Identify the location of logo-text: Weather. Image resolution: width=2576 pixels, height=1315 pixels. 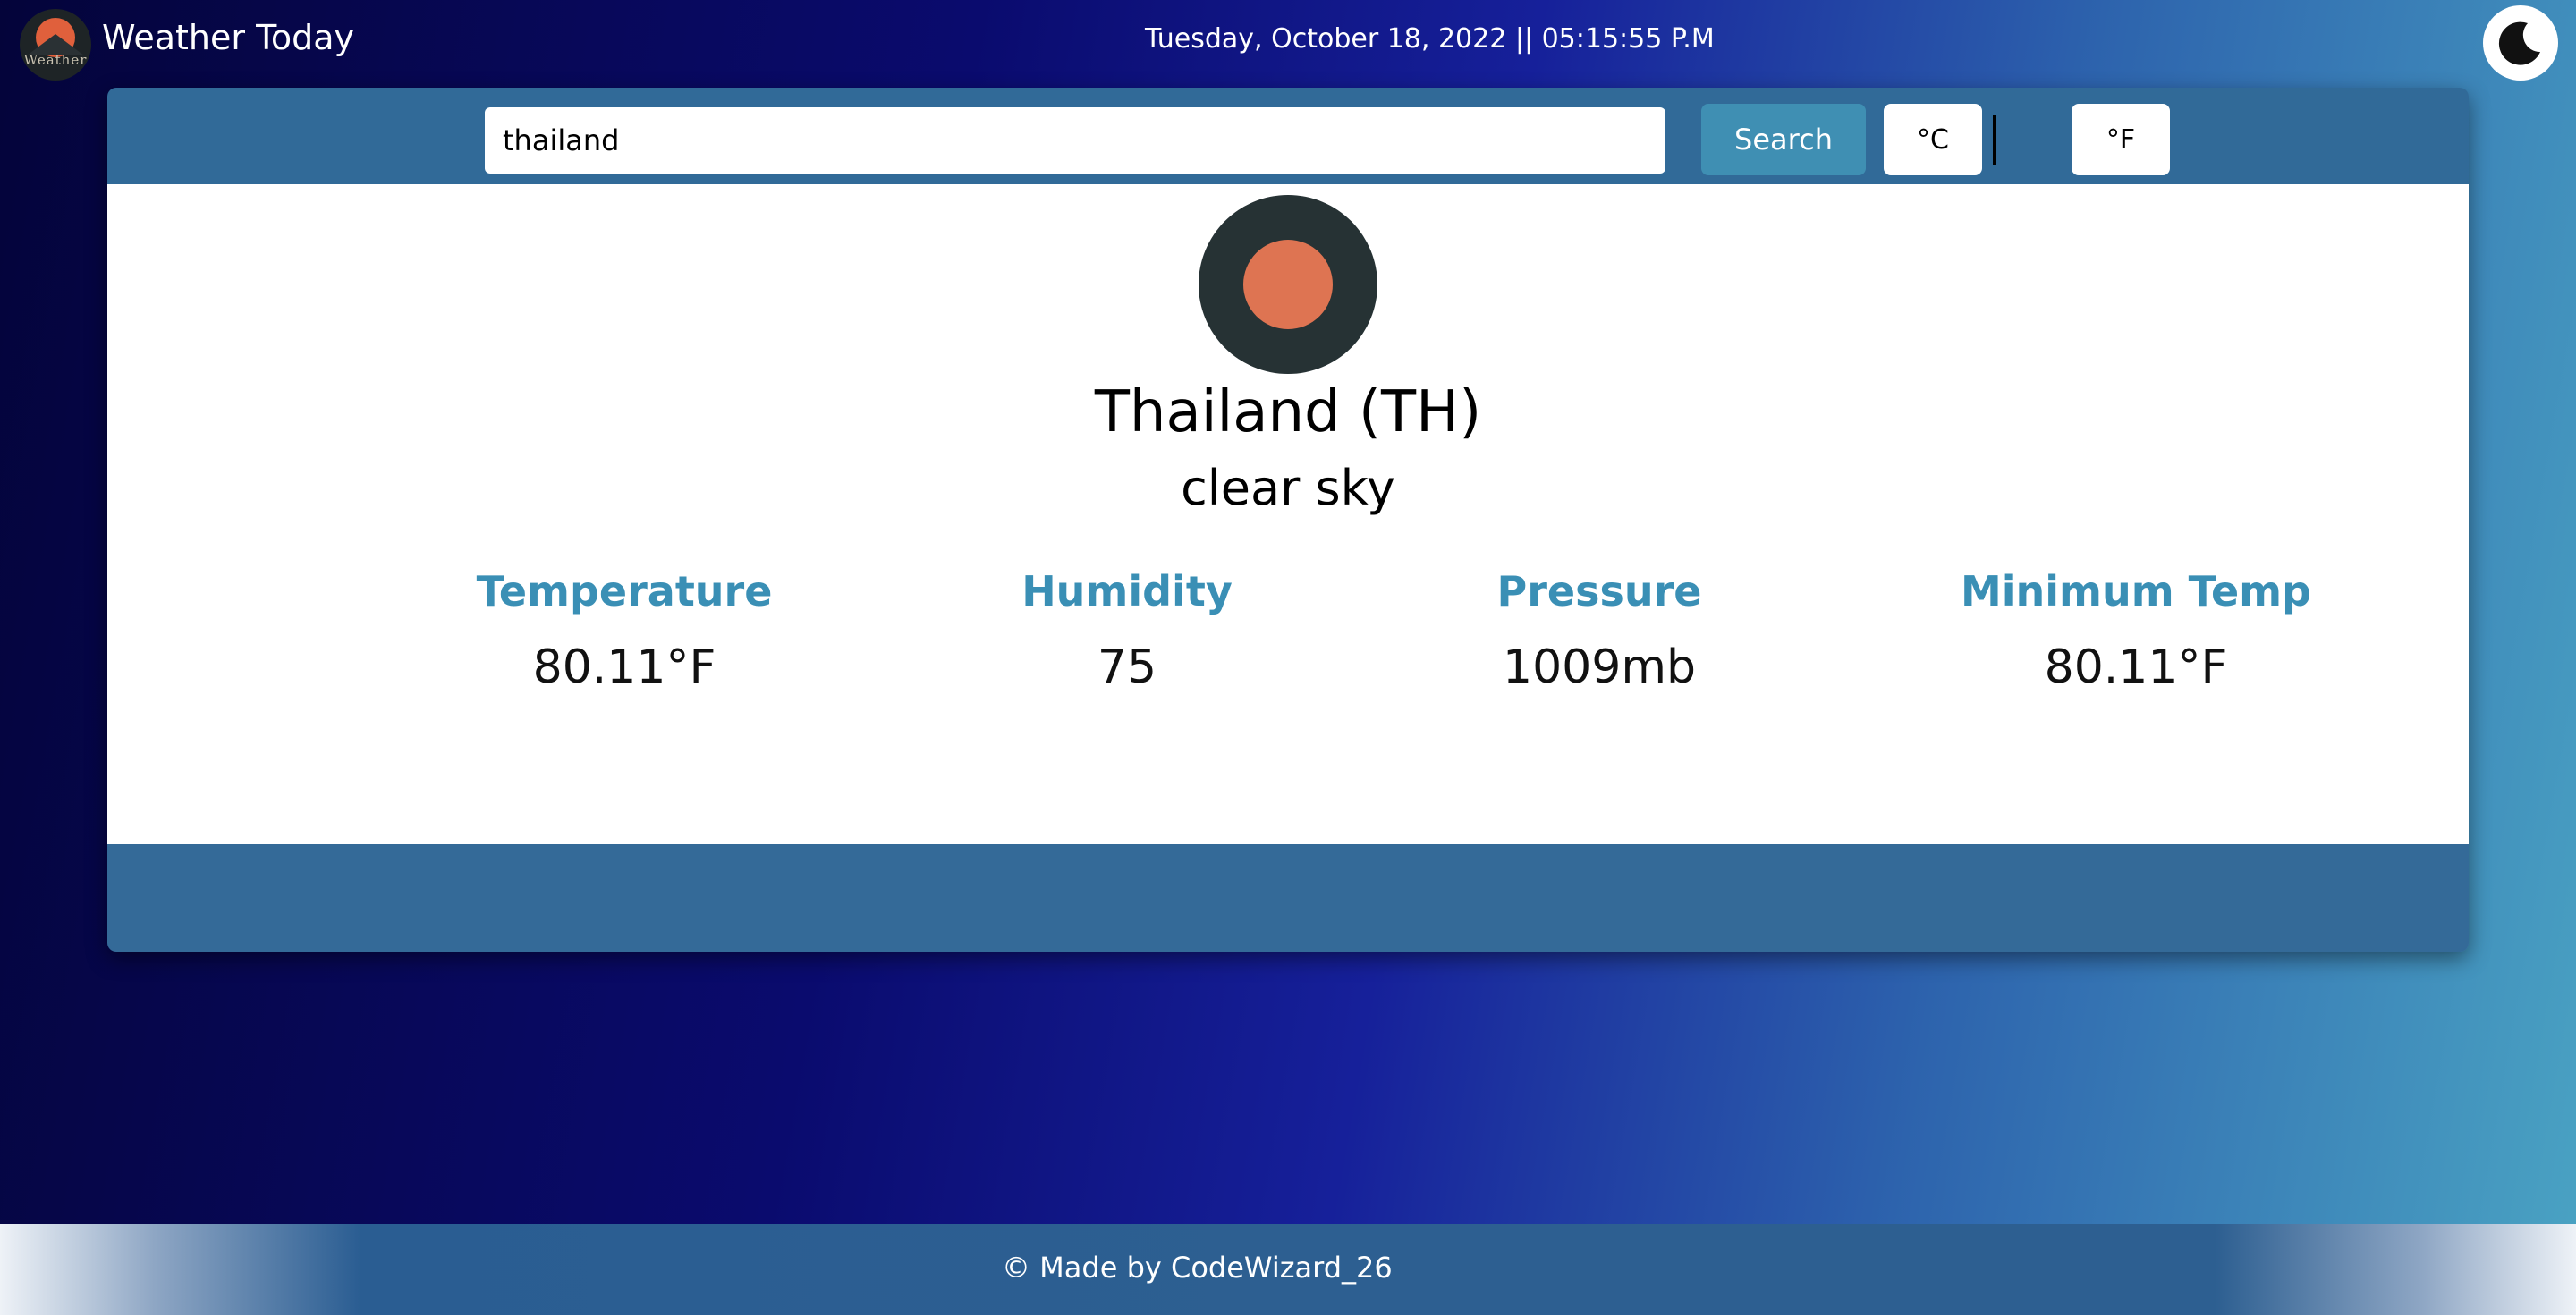
(55, 60).